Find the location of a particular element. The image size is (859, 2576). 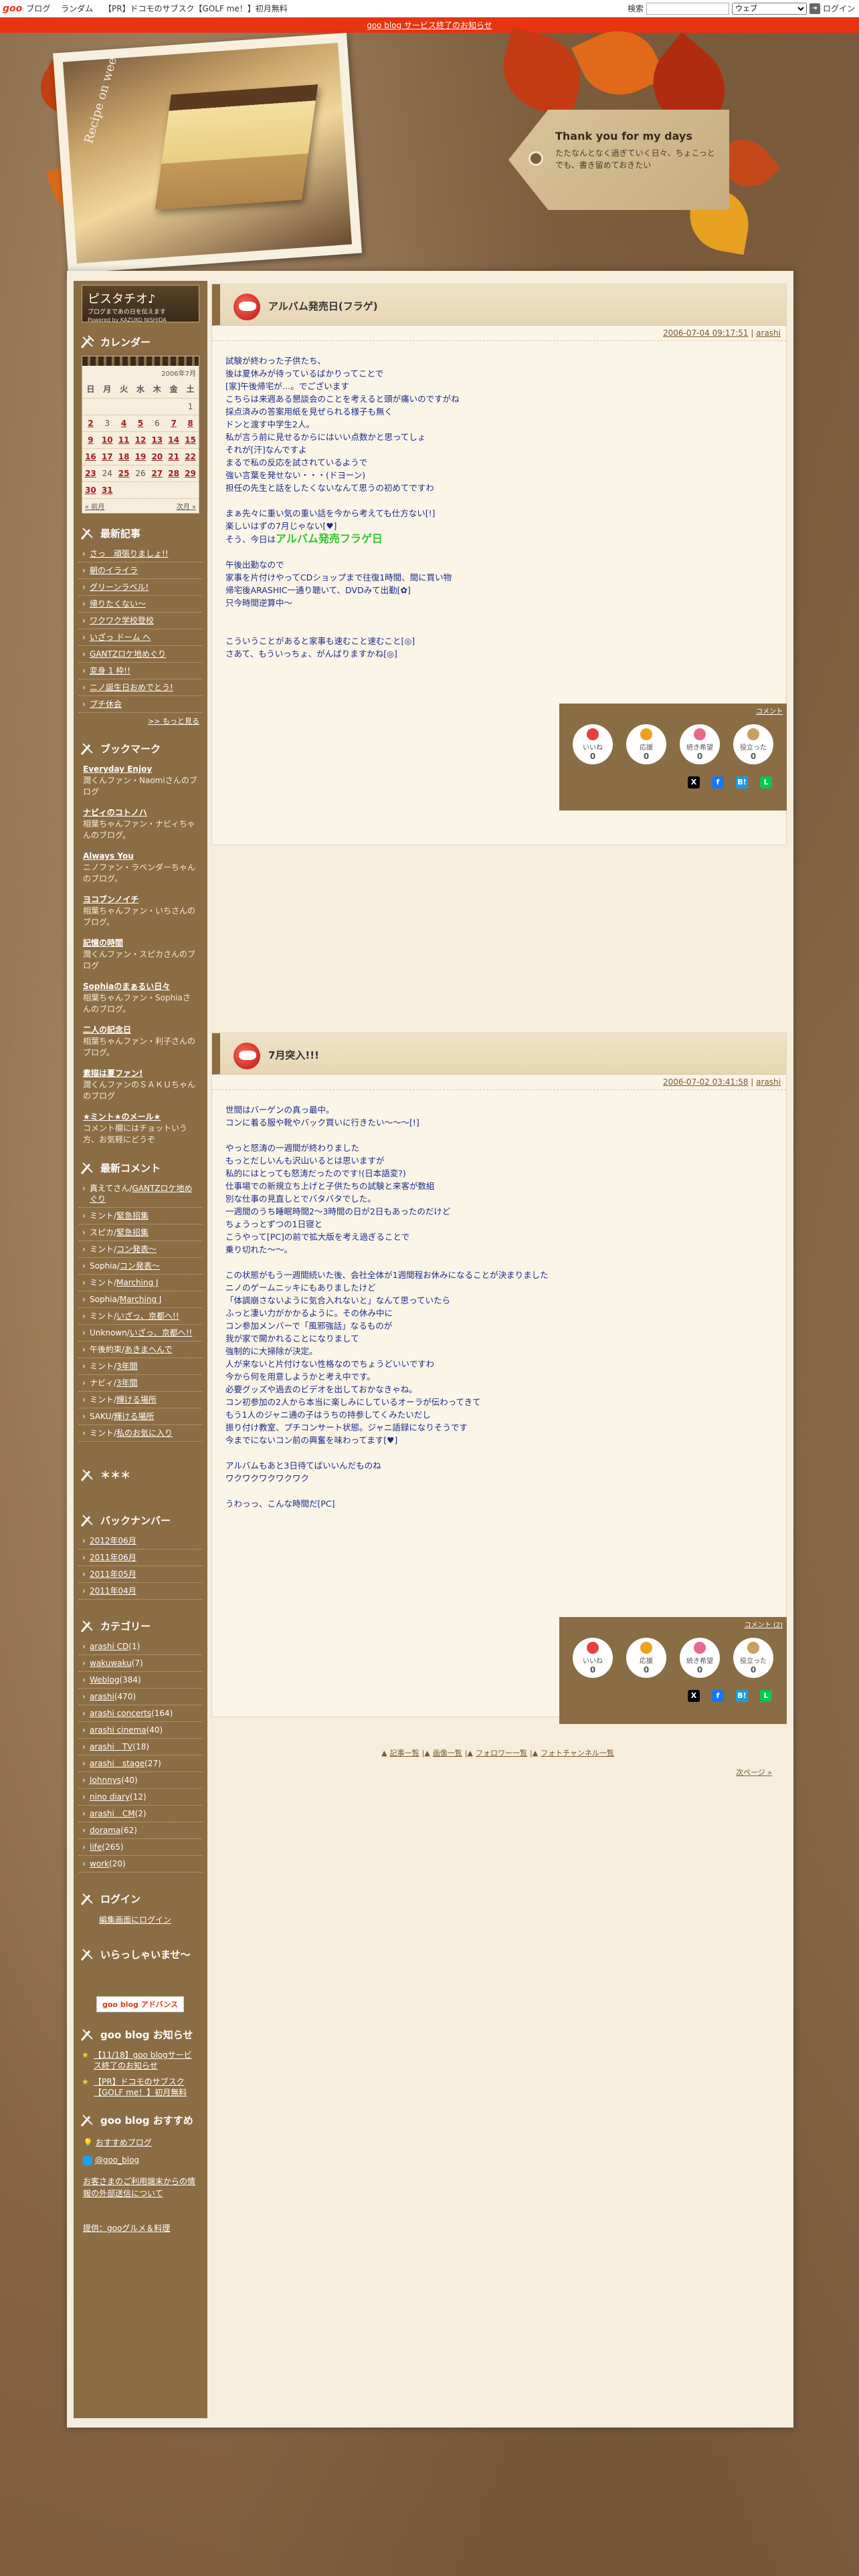

list-item: グリーンラベル! is located at coordinates (140, 587).